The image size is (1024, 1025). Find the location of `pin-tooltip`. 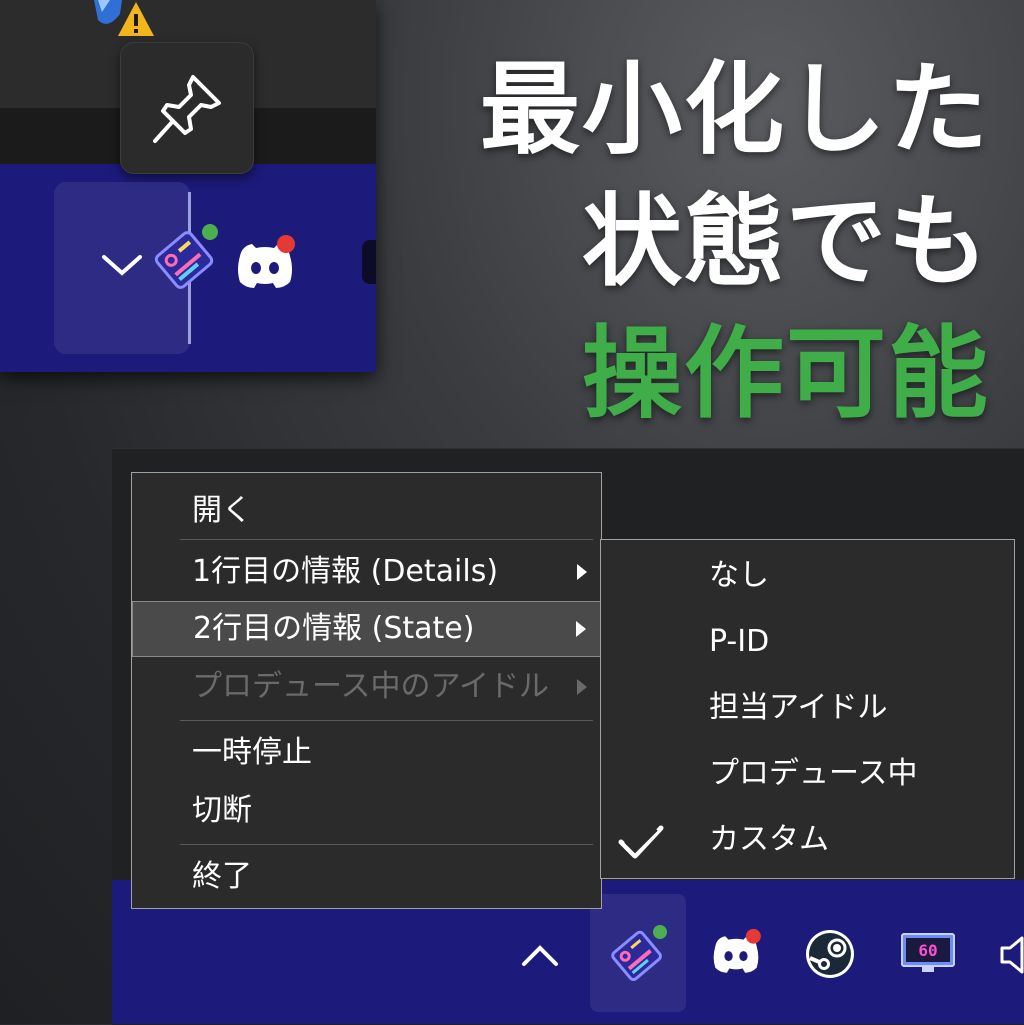

pin-tooltip is located at coordinates (187, 108).